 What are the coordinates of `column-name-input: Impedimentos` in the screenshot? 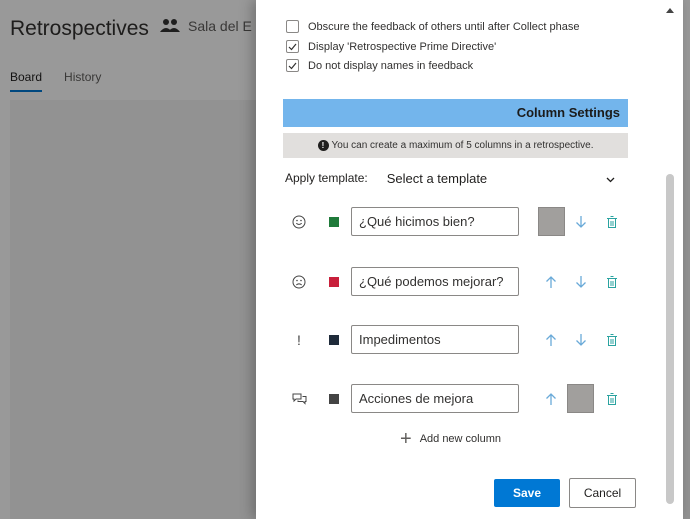 It's located at (435, 339).